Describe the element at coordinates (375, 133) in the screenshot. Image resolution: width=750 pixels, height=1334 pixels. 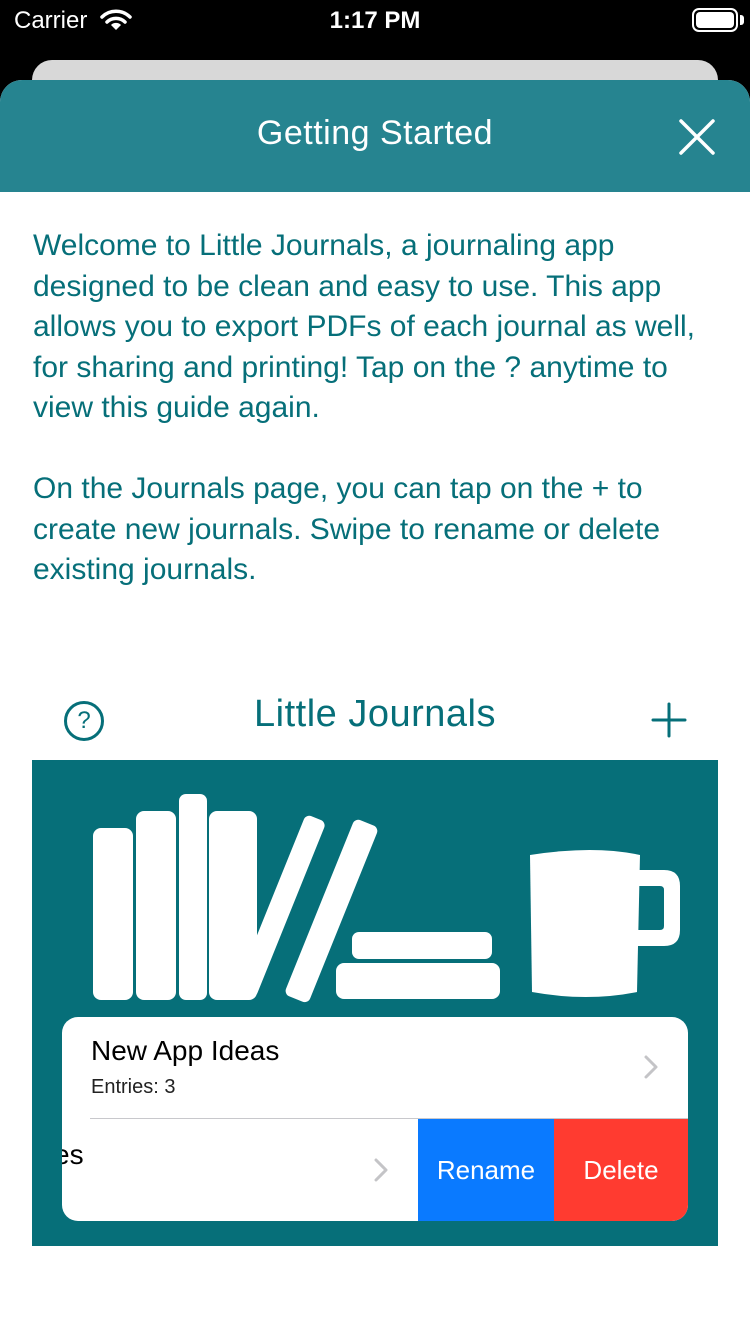
I see `sheet-title: Getting Started` at that location.